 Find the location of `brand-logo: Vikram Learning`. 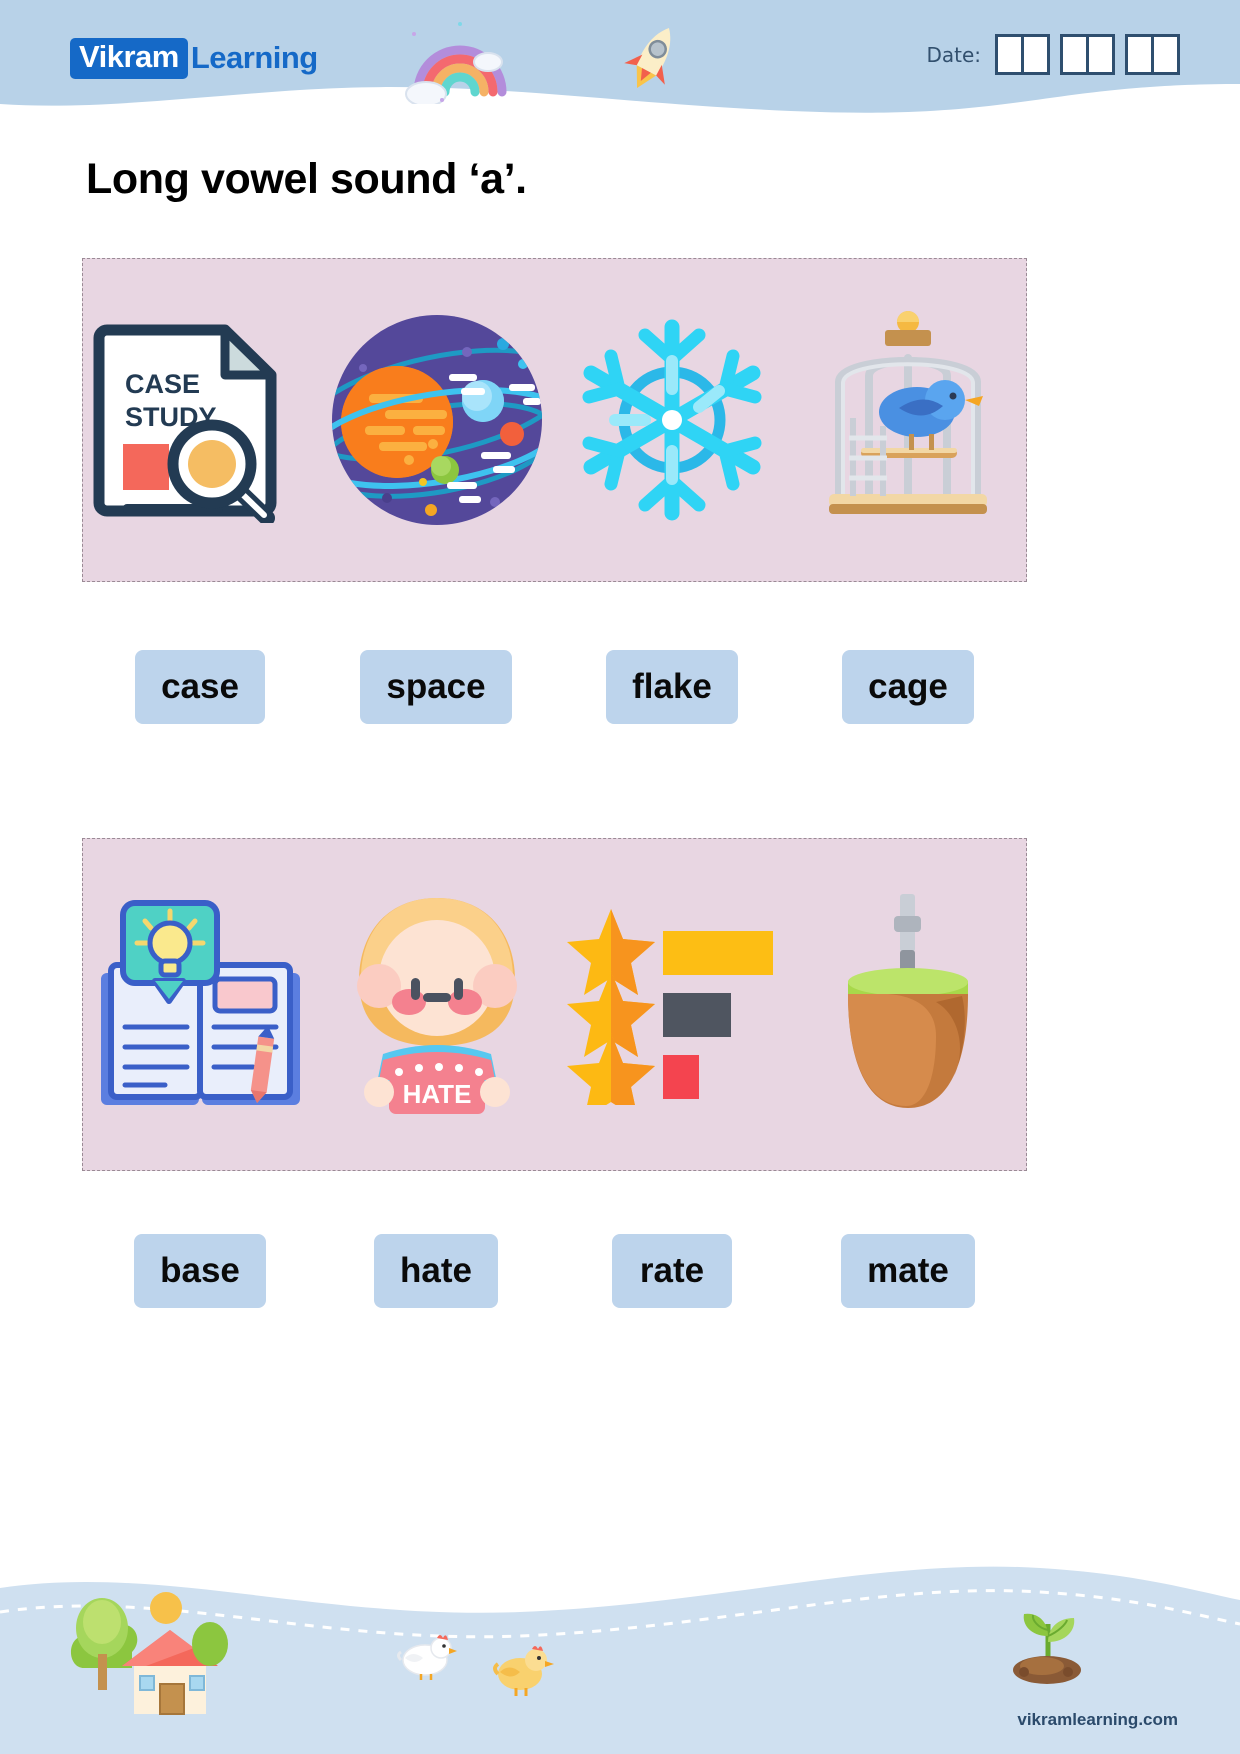

brand-logo: Vikram Learning is located at coordinates (194, 58).